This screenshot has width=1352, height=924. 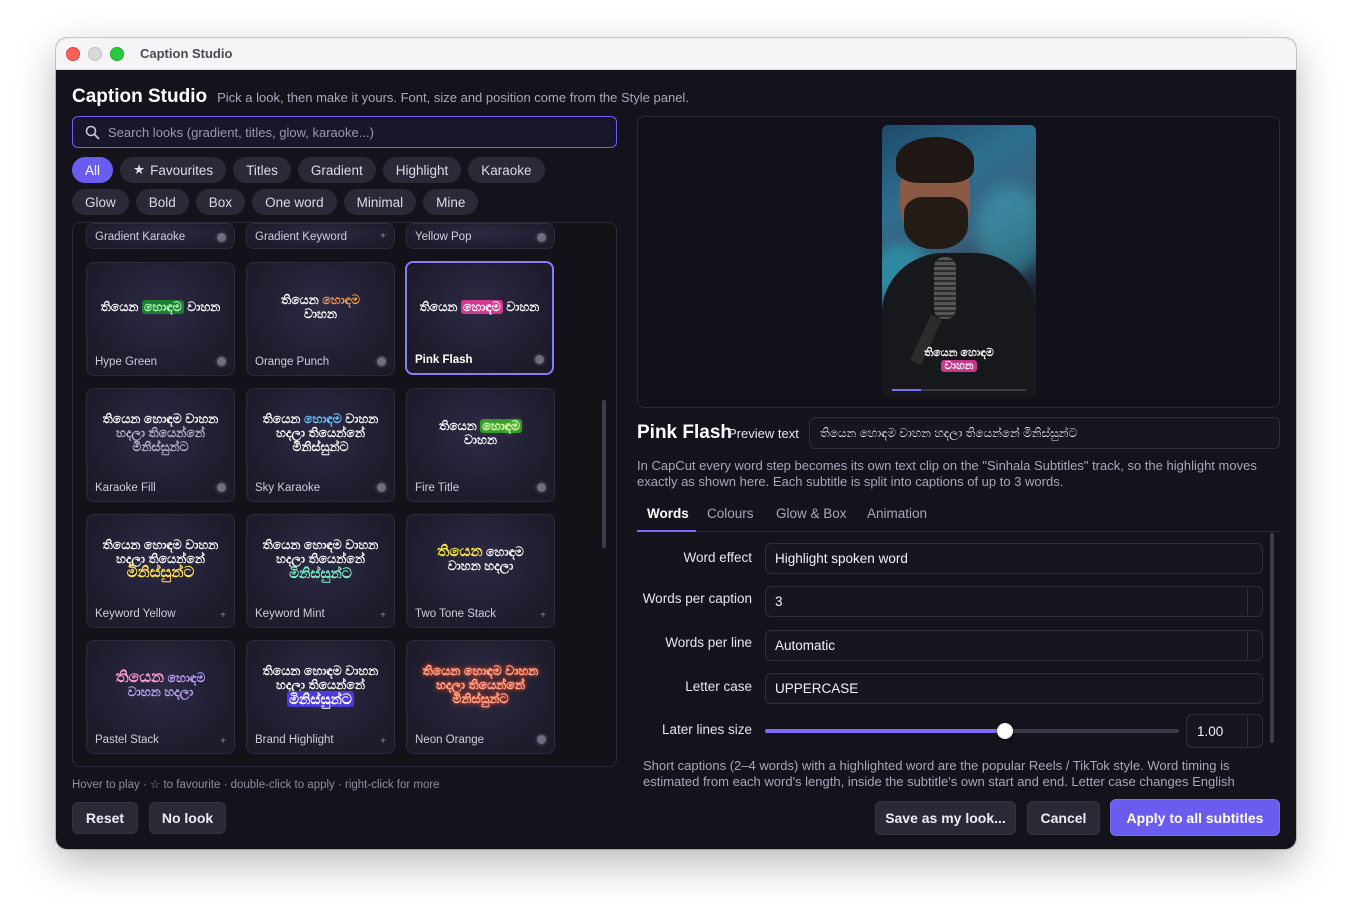 What do you see at coordinates (443, 237) in the screenshot?
I see `look-card-name: Yellow Pop` at bounding box center [443, 237].